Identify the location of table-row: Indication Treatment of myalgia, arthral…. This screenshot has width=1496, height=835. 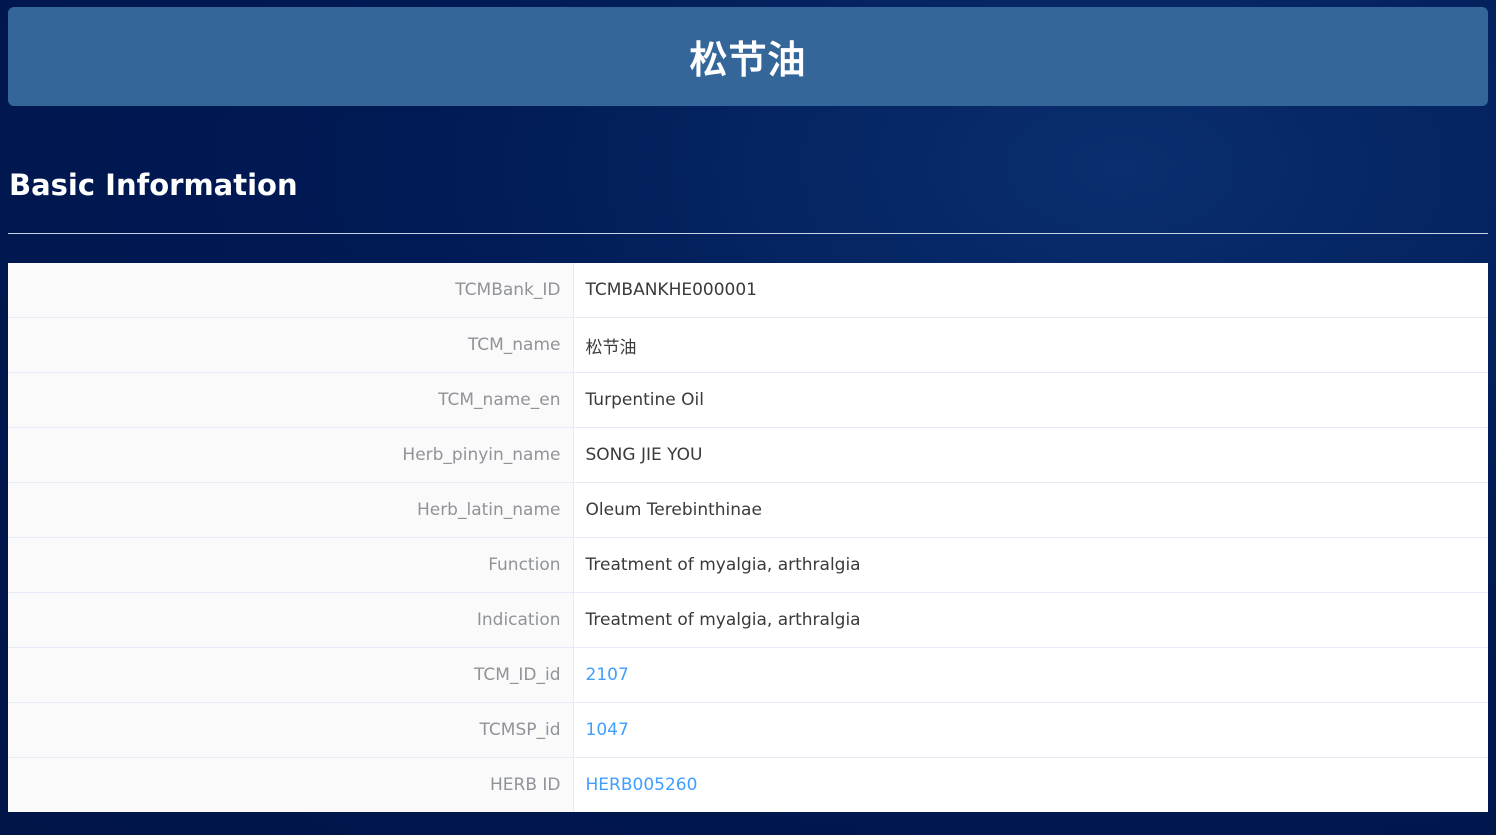
(748, 620).